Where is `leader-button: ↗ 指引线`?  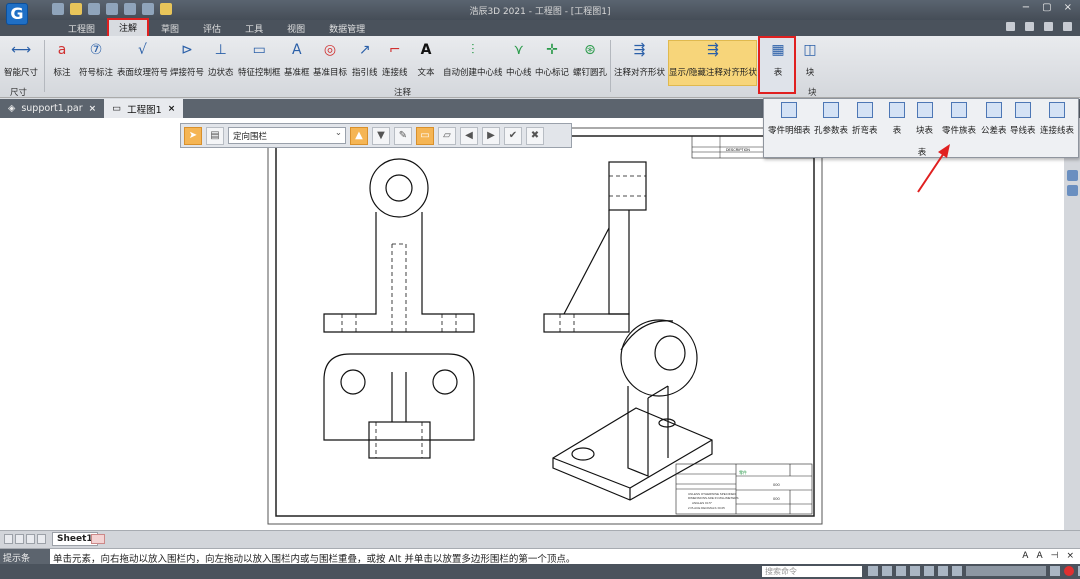 leader-button: ↗ 指引线 is located at coordinates (365, 59).